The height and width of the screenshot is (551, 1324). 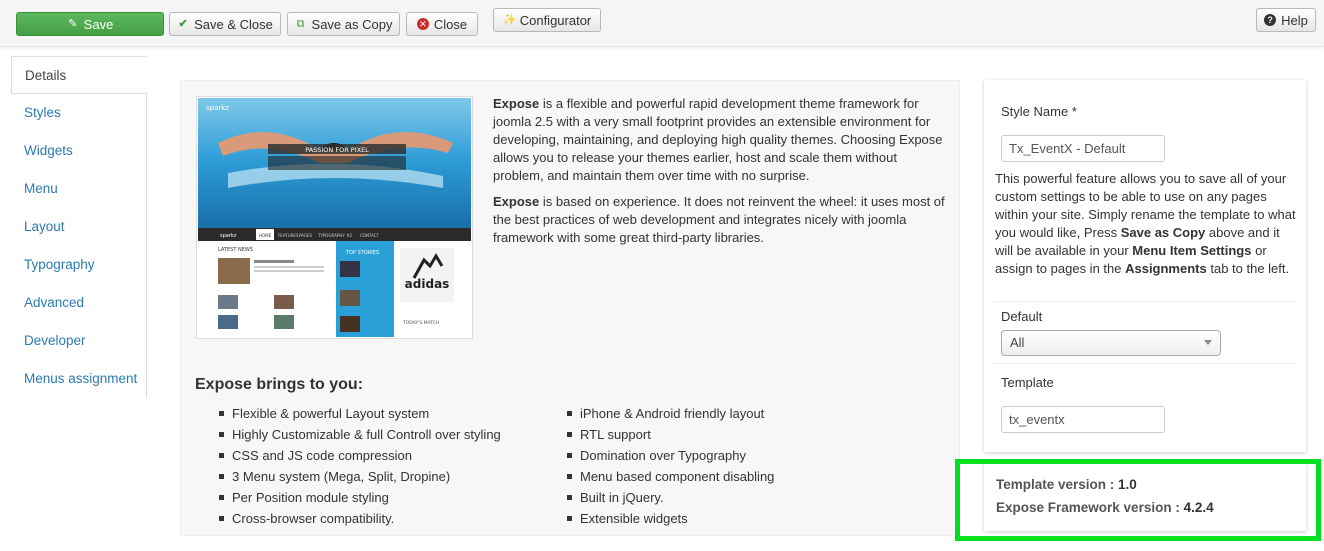 I want to click on save-button: ✎ Save, so click(x=90, y=24).